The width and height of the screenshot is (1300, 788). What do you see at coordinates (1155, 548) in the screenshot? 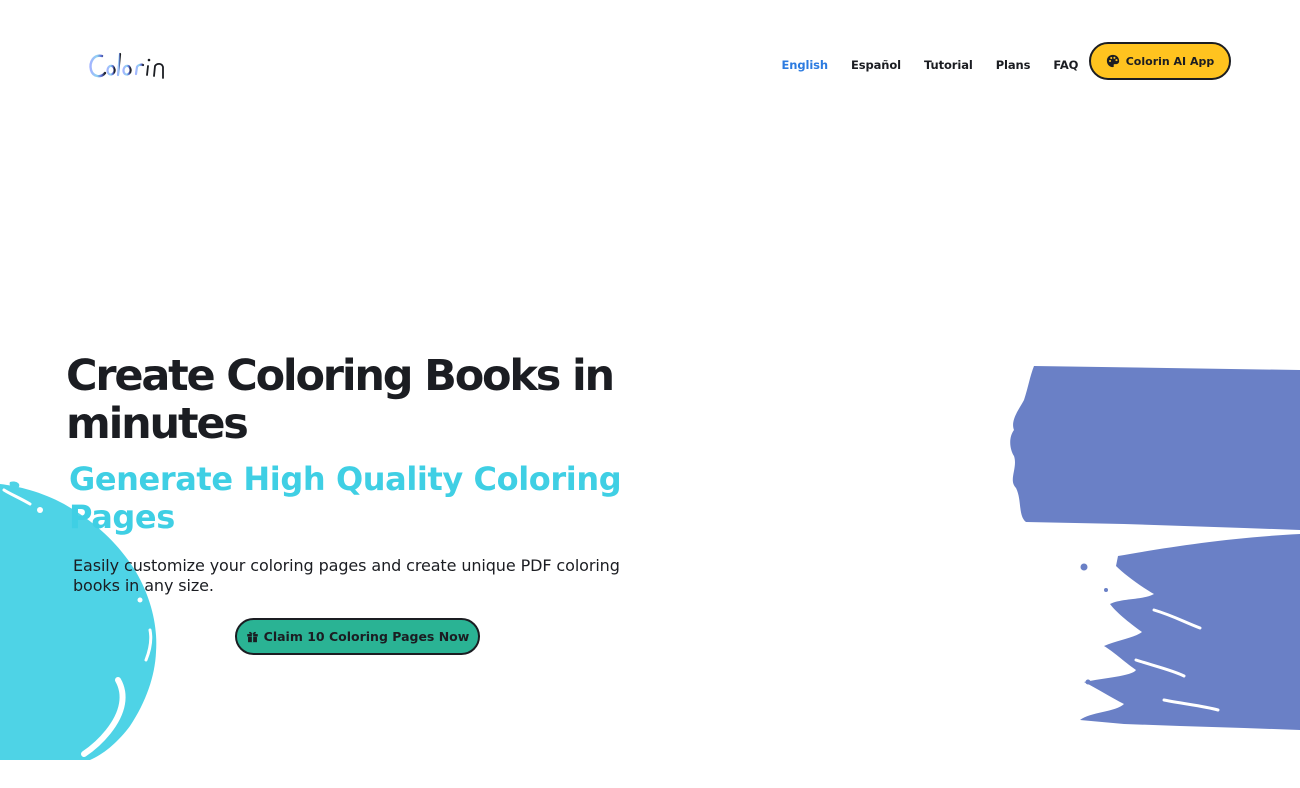
I see `blue-paint-strokes` at bounding box center [1155, 548].